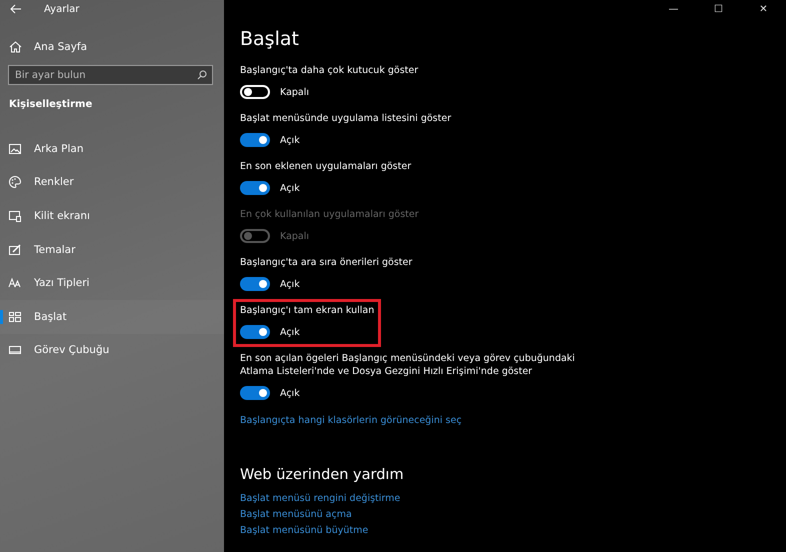 This screenshot has width=786, height=552. Describe the element at coordinates (16, 9) in the screenshot. I see `back-arrow-icon` at that location.